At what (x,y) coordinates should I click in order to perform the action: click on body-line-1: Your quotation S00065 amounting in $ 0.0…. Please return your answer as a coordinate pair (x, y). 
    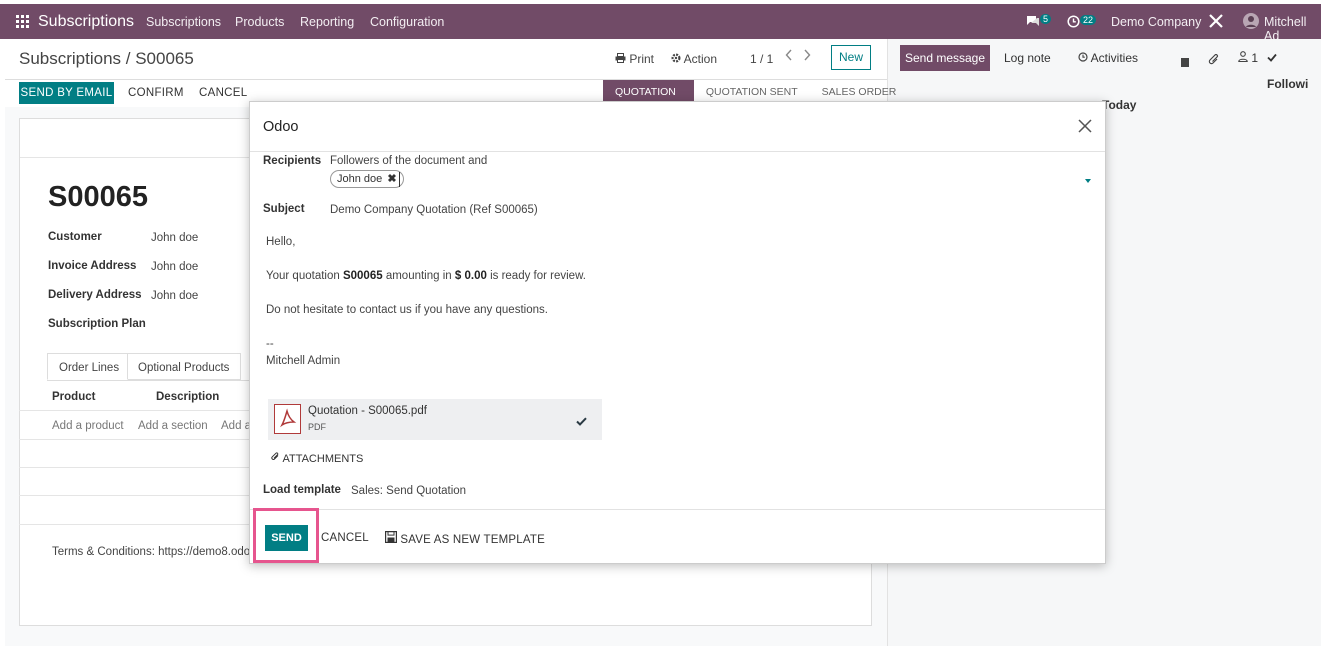
    Looking at the image, I should click on (426, 276).